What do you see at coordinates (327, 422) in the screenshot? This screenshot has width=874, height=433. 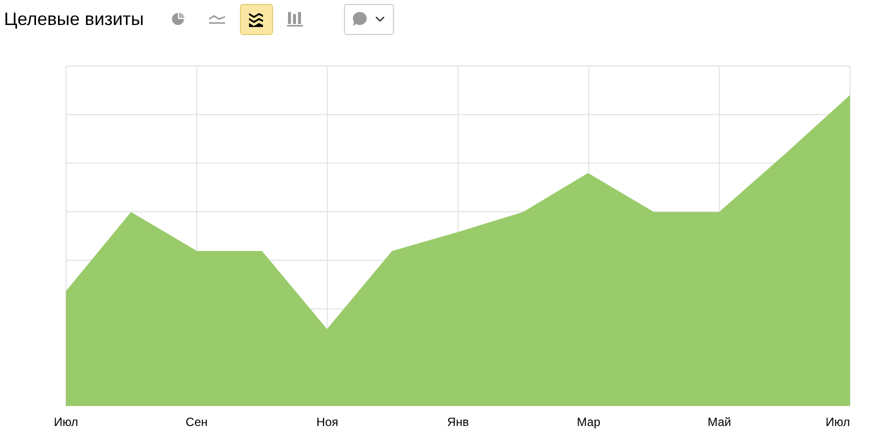 I see `axis-label: Ноя` at bounding box center [327, 422].